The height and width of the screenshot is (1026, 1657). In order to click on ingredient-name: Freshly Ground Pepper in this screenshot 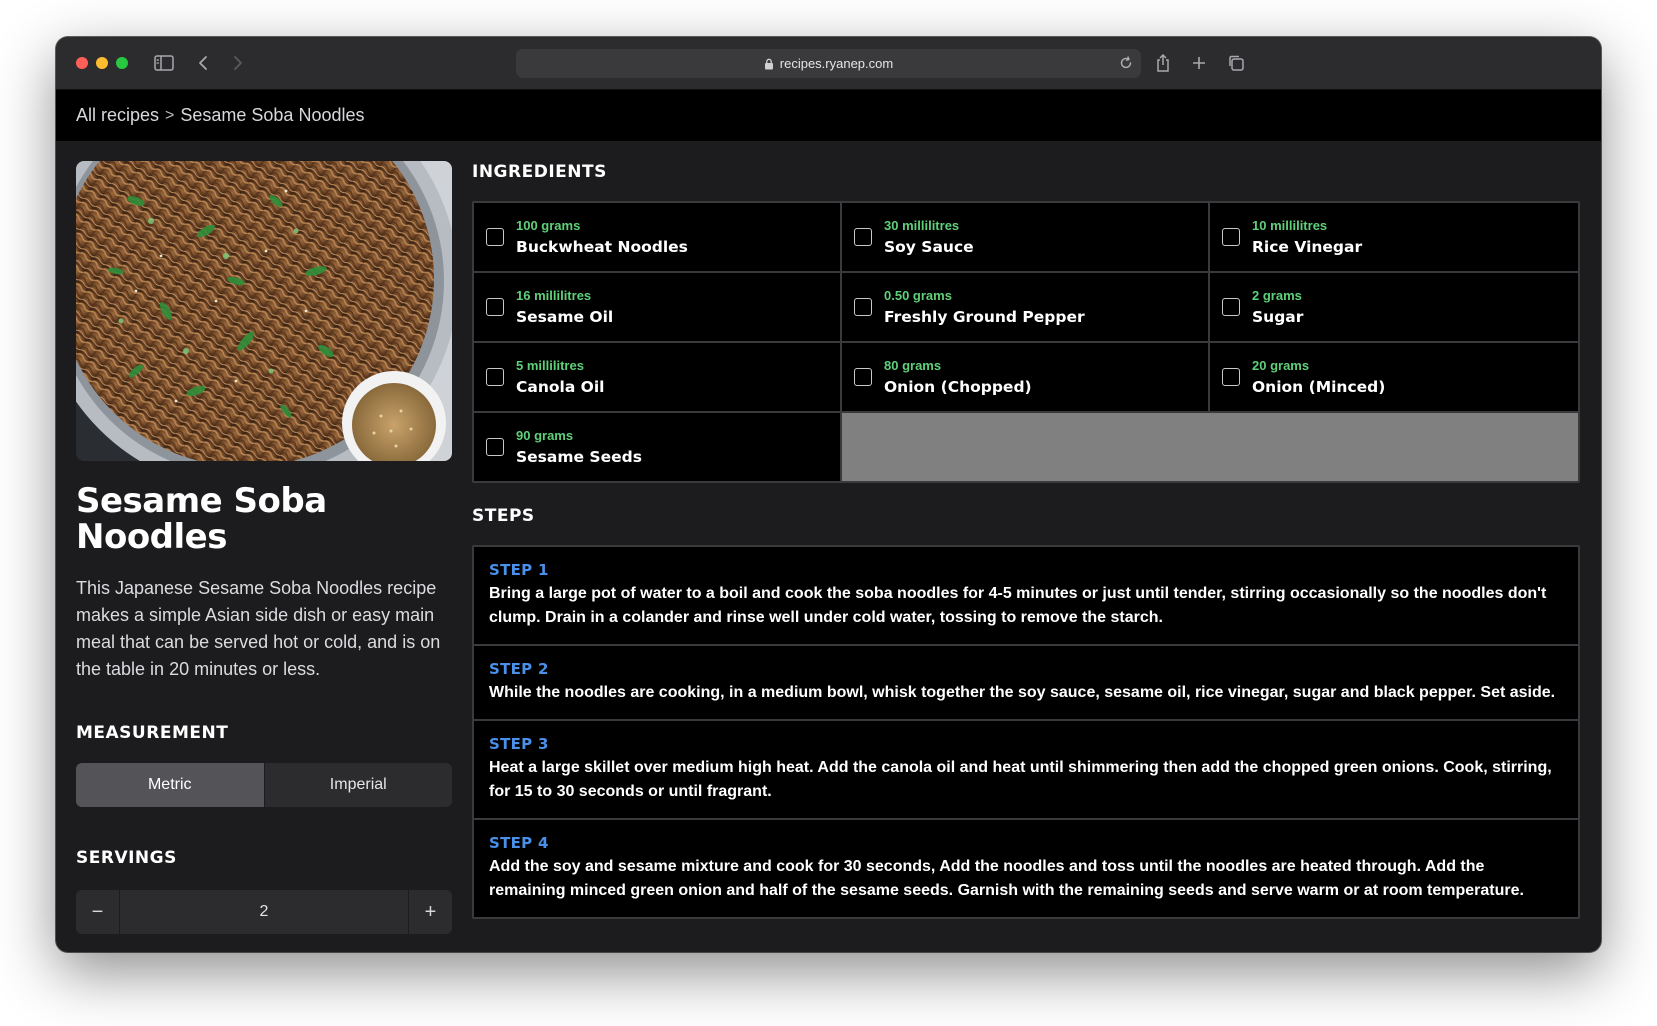, I will do `click(984, 317)`.